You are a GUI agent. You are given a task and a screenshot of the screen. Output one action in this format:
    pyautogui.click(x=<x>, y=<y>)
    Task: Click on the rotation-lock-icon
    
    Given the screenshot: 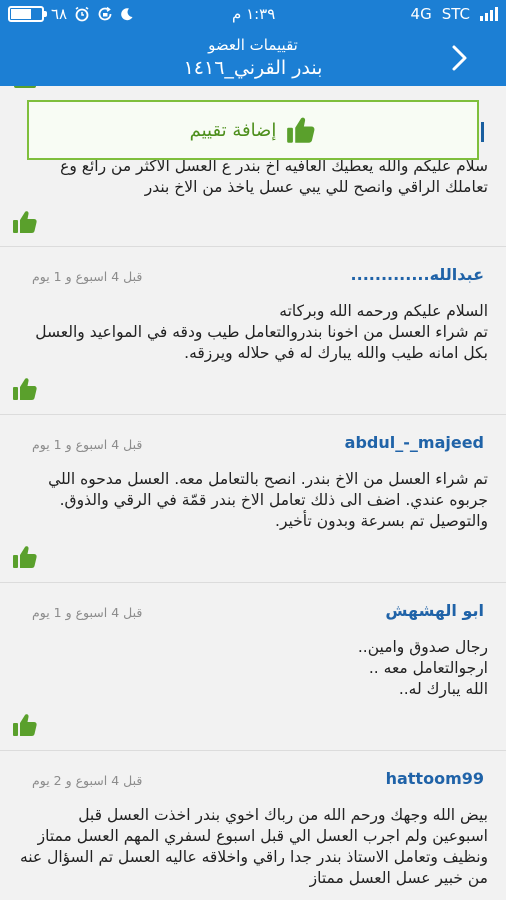 What is the action you would take?
    pyautogui.click(x=105, y=13)
    